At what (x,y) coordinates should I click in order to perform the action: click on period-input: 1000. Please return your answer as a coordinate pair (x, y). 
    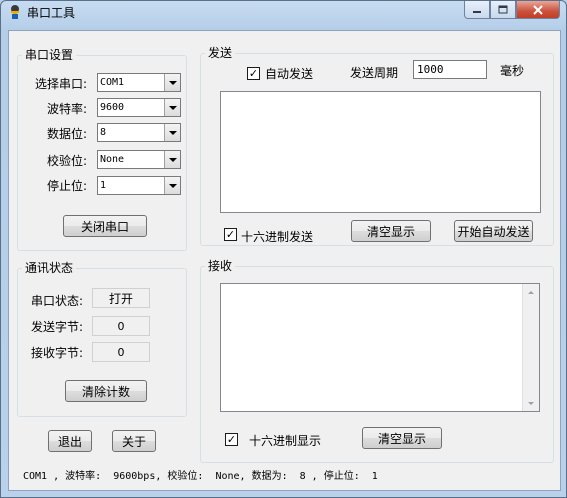
    Looking at the image, I should click on (450, 69).